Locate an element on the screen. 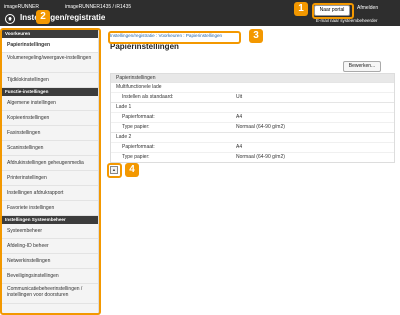  breadcrumb-highlight is located at coordinates (174, 37).